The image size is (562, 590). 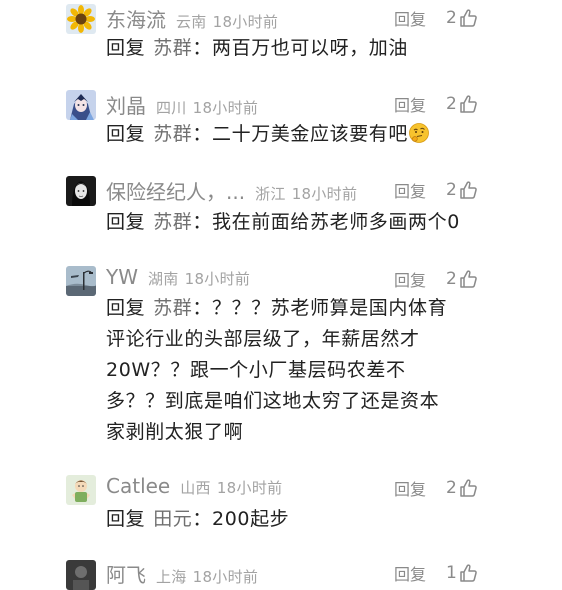 What do you see at coordinates (172, 519) in the screenshot?
I see `reply-target-user: 田元` at bounding box center [172, 519].